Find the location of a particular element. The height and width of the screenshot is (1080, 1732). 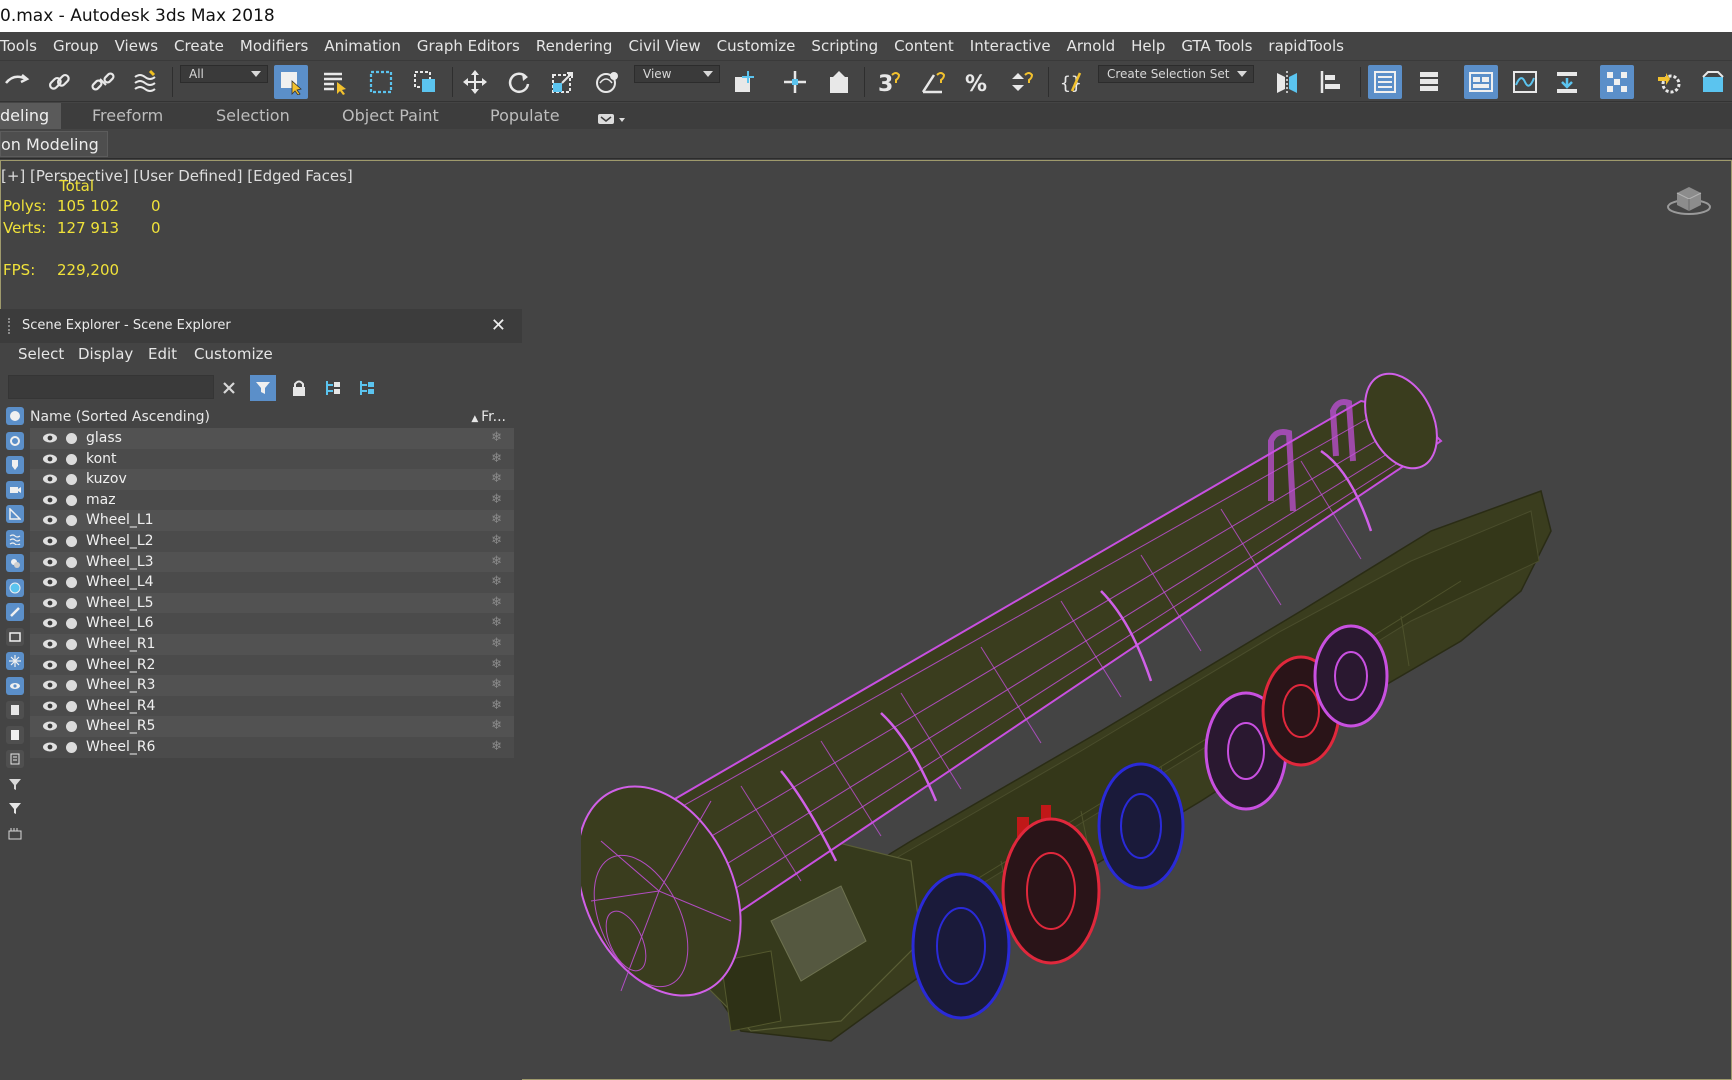

object-name: maz is located at coordinates (101, 500).